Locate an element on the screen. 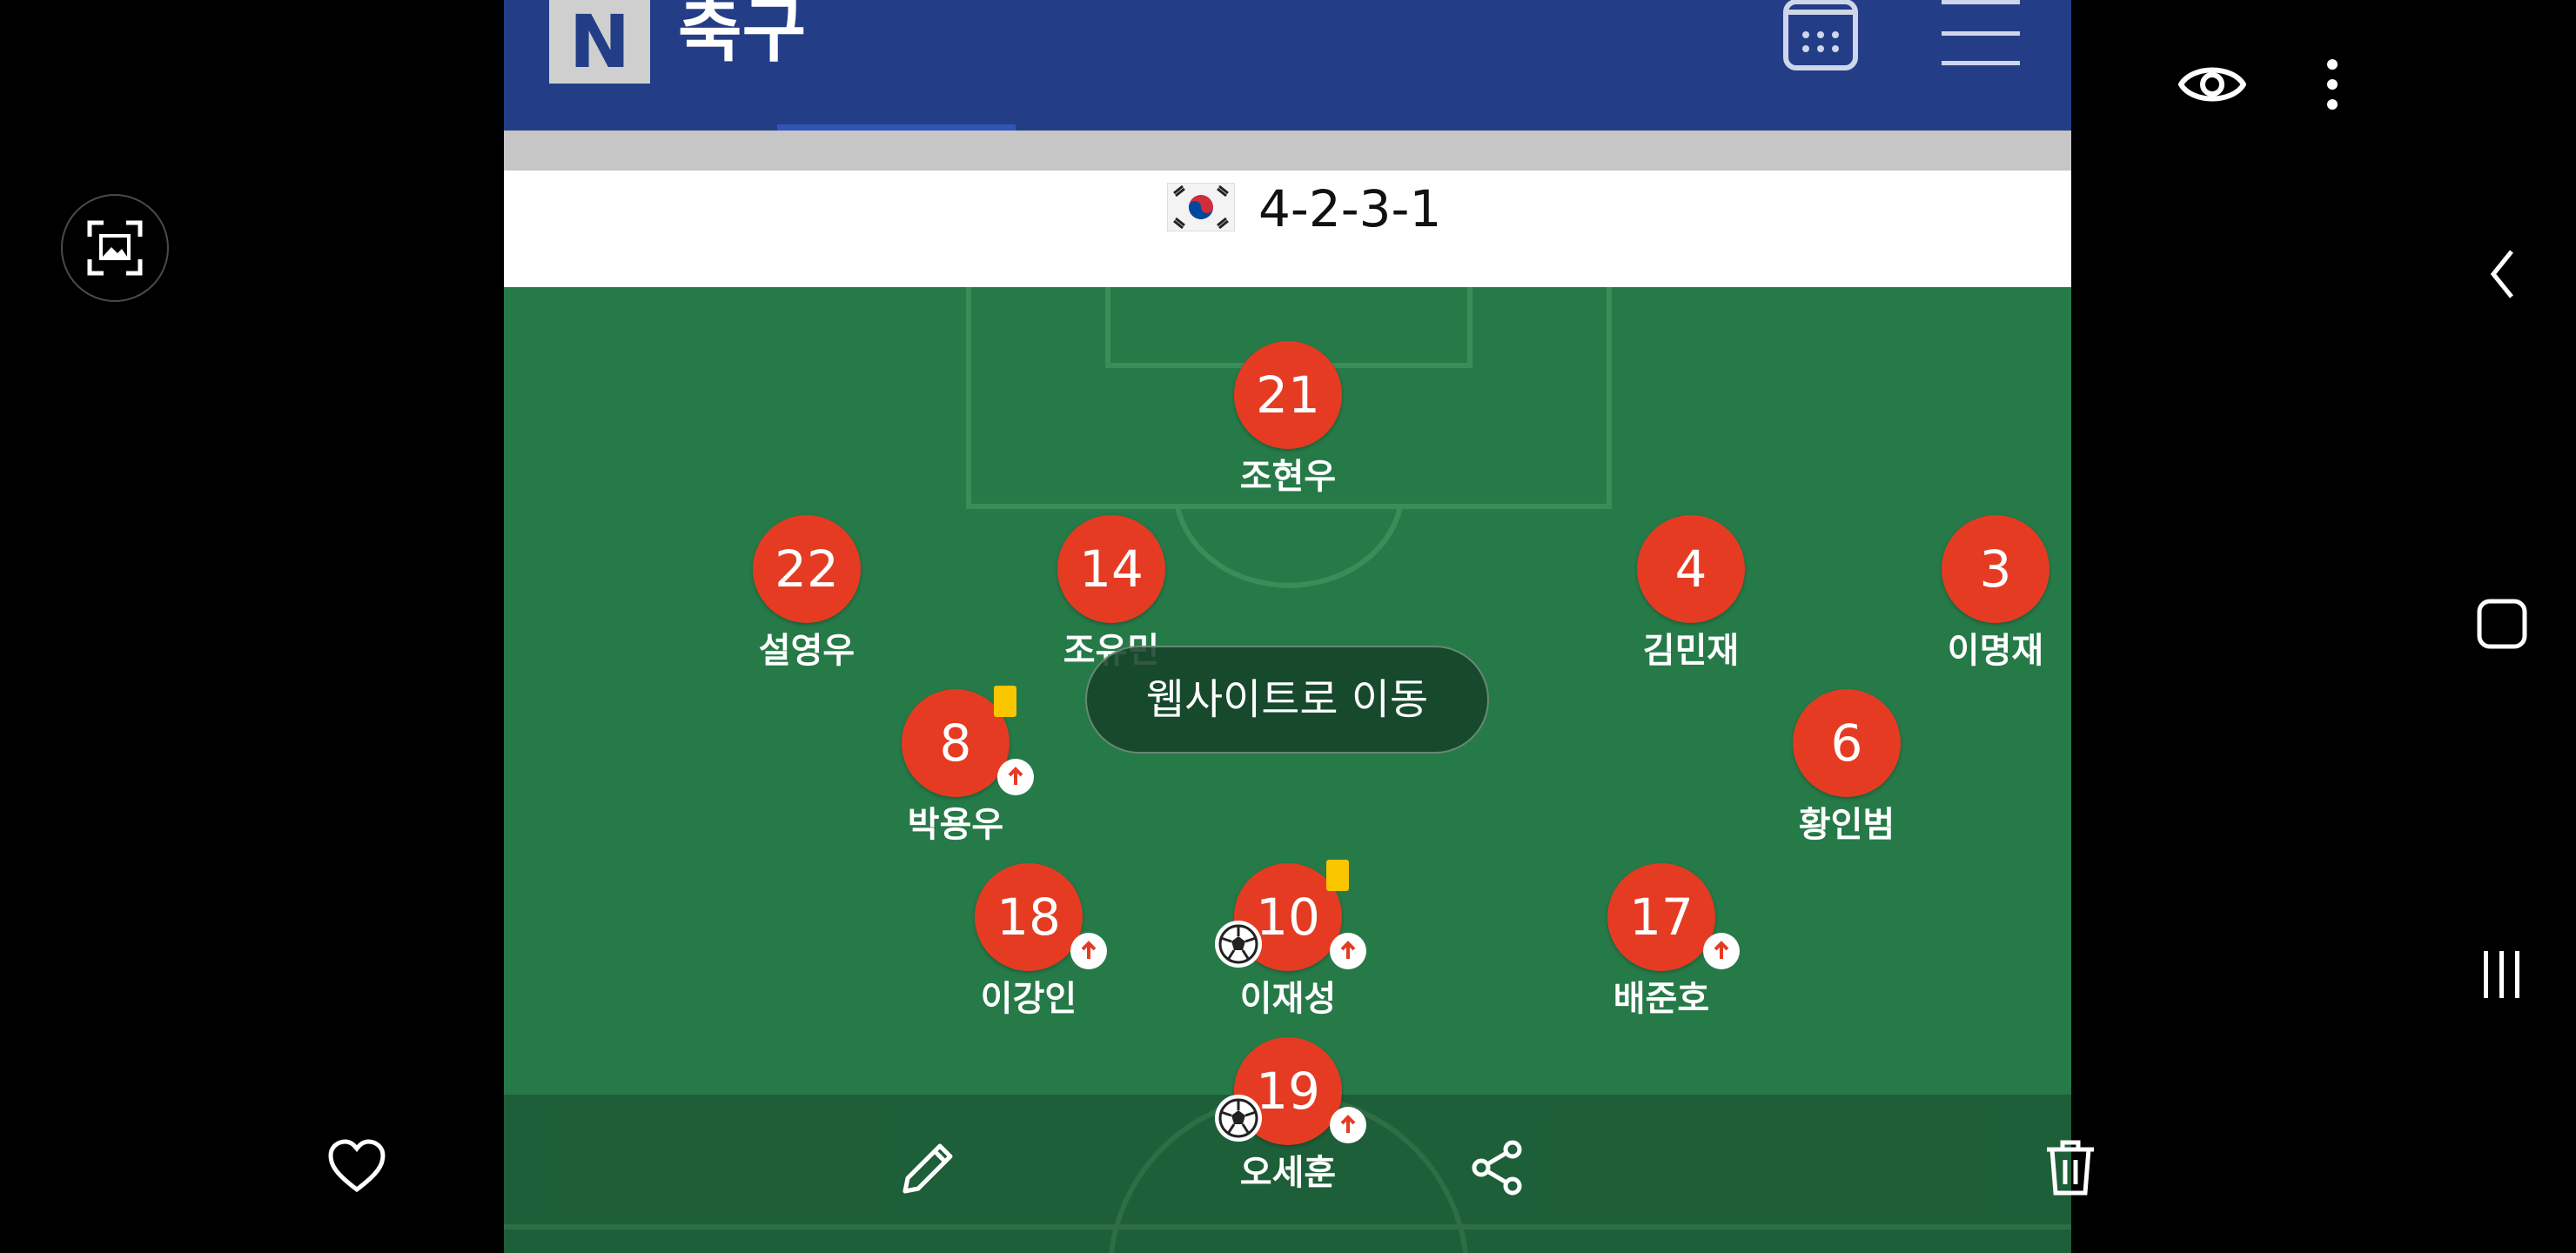  more-options-button is located at coordinates (2332, 84).